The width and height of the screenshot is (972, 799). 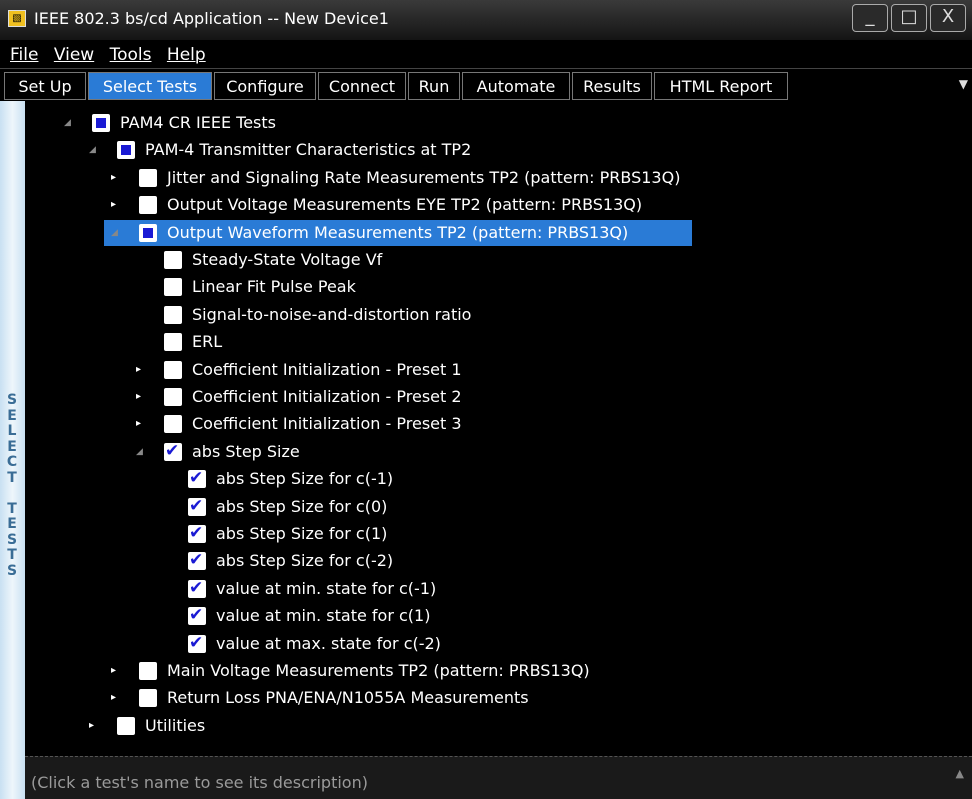 What do you see at coordinates (498, 534) in the screenshot?
I see `tree-row: abs Step Size for c(1)` at bounding box center [498, 534].